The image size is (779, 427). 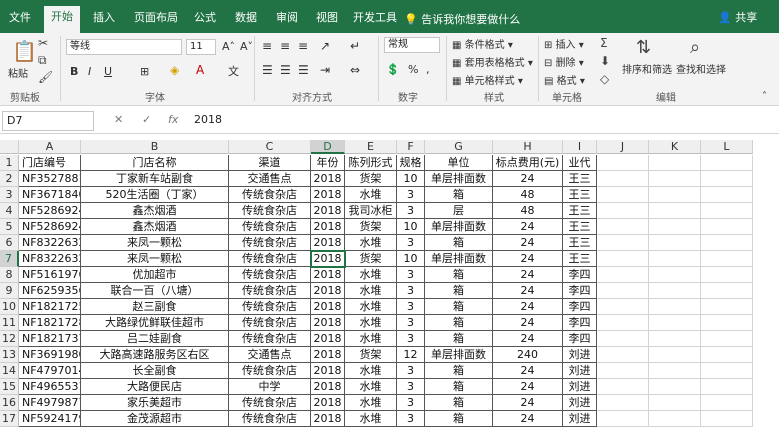 I want to click on cell-E3: 水堆, so click(x=371, y=195).